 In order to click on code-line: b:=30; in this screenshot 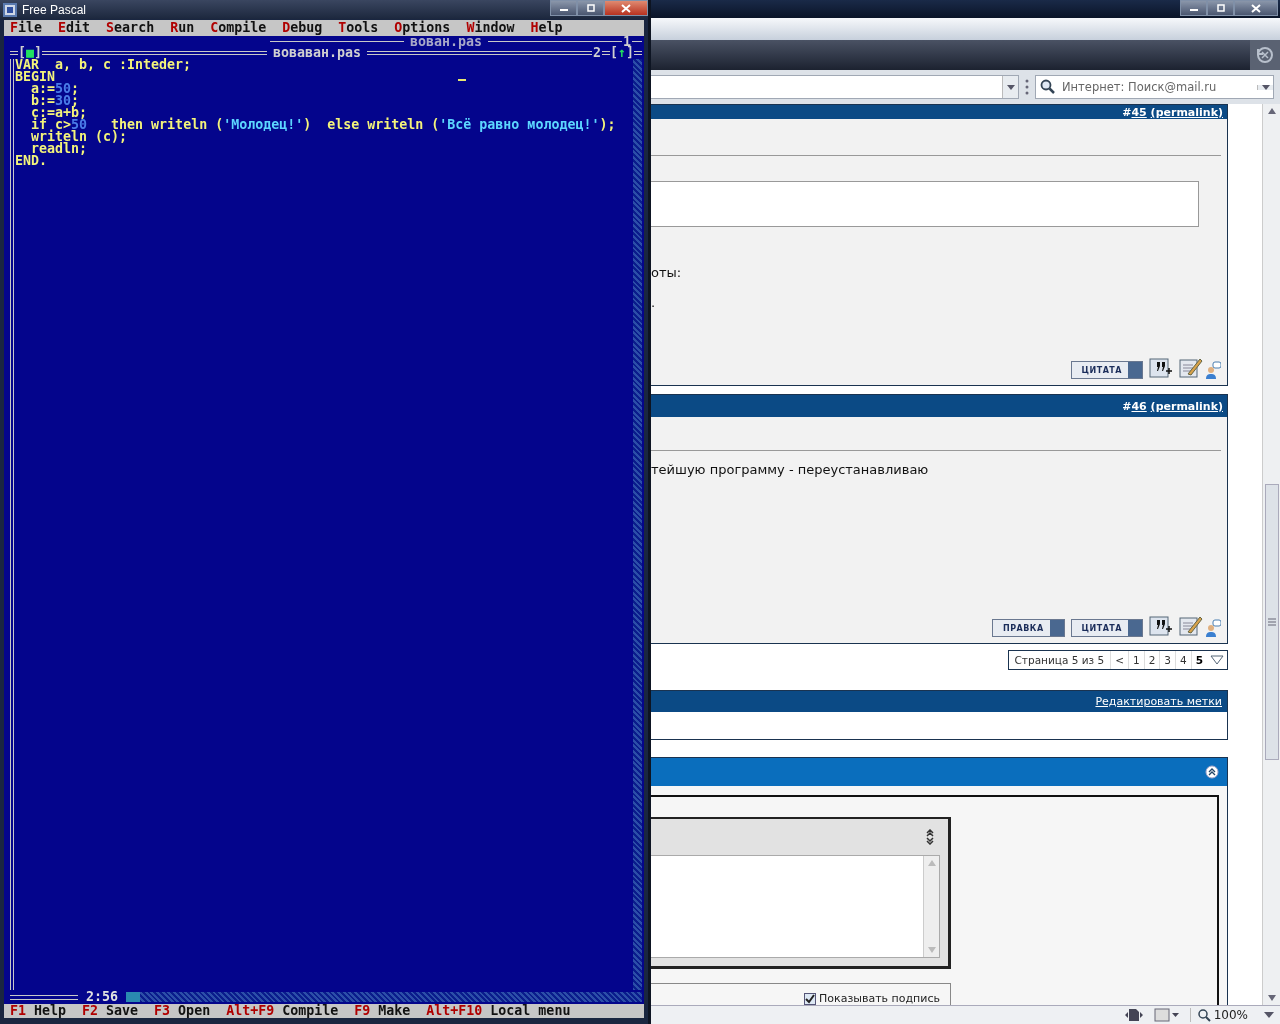, I will do `click(55, 101)`.